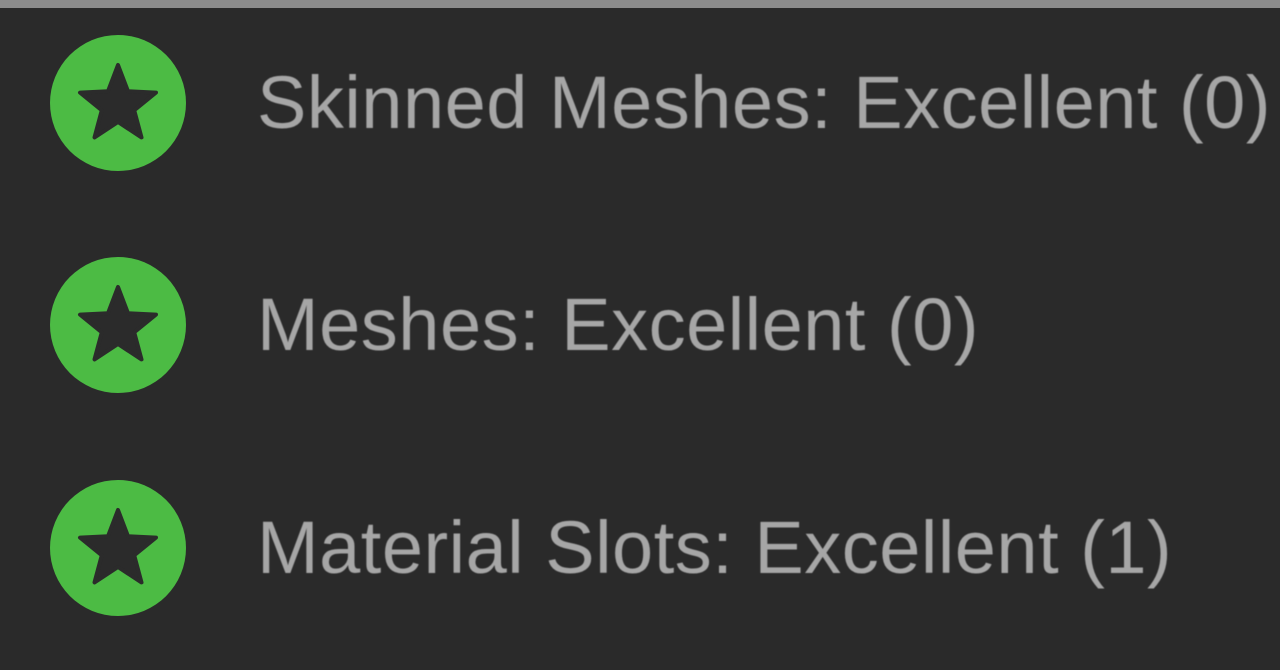 The width and height of the screenshot is (1280, 670). Describe the element at coordinates (618, 324) in the screenshot. I see `stat-label: Meshes: Excellent (0)` at that location.